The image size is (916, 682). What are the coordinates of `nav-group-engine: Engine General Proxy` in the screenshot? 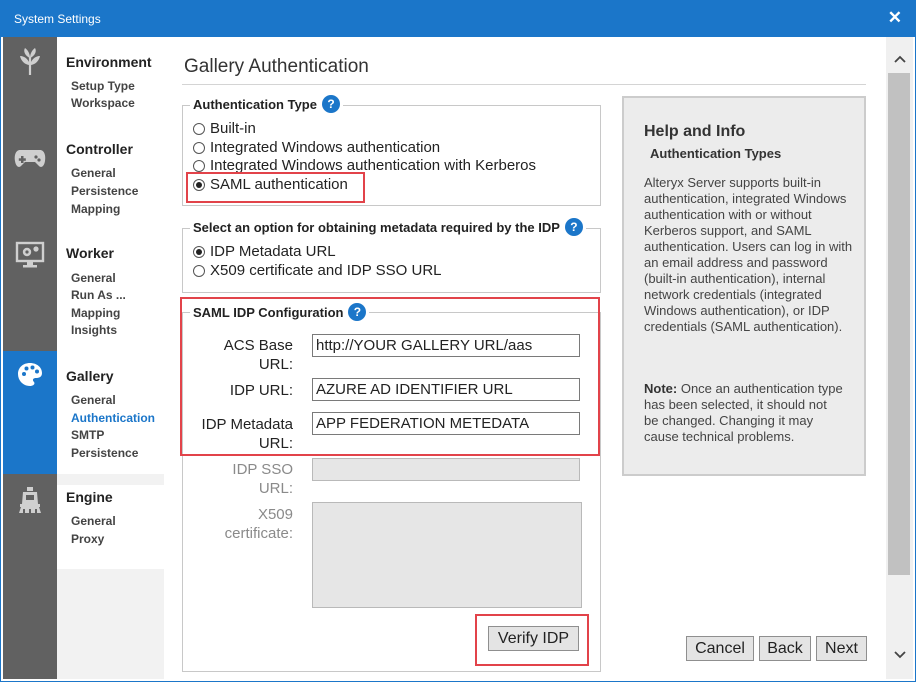 It's located at (110, 527).